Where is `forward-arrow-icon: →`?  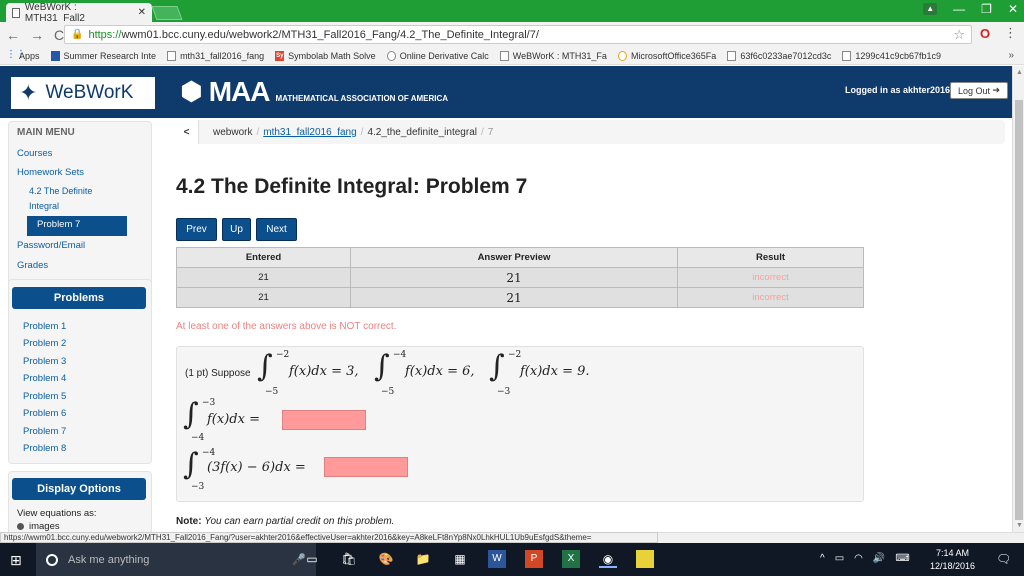
forward-arrow-icon: → is located at coordinates (37, 35).